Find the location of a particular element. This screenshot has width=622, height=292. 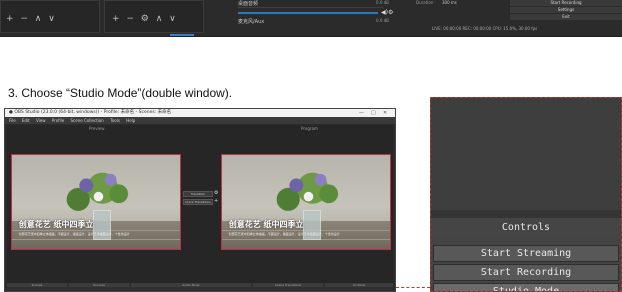

mixer-meter-desktop is located at coordinates (310, 7).